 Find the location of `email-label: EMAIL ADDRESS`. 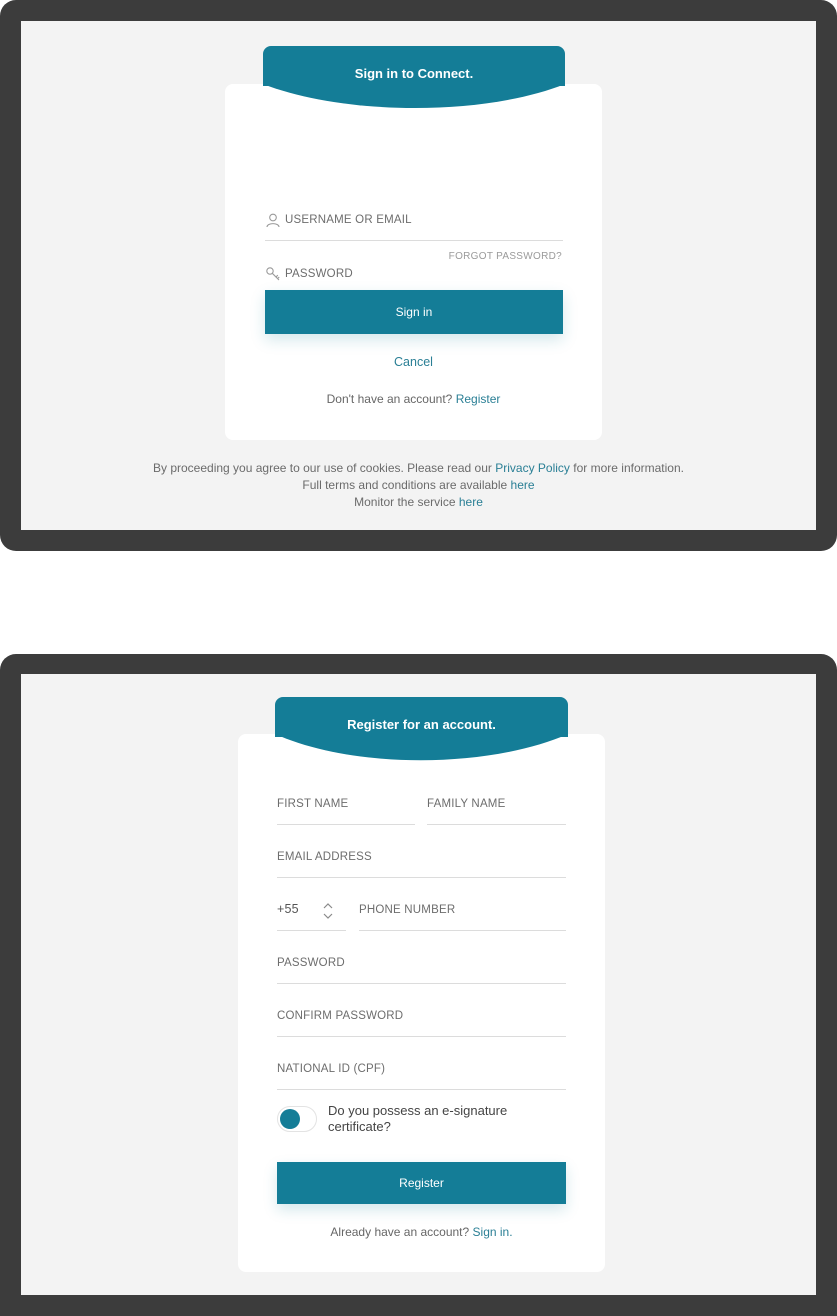

email-label: EMAIL ADDRESS is located at coordinates (324, 857).